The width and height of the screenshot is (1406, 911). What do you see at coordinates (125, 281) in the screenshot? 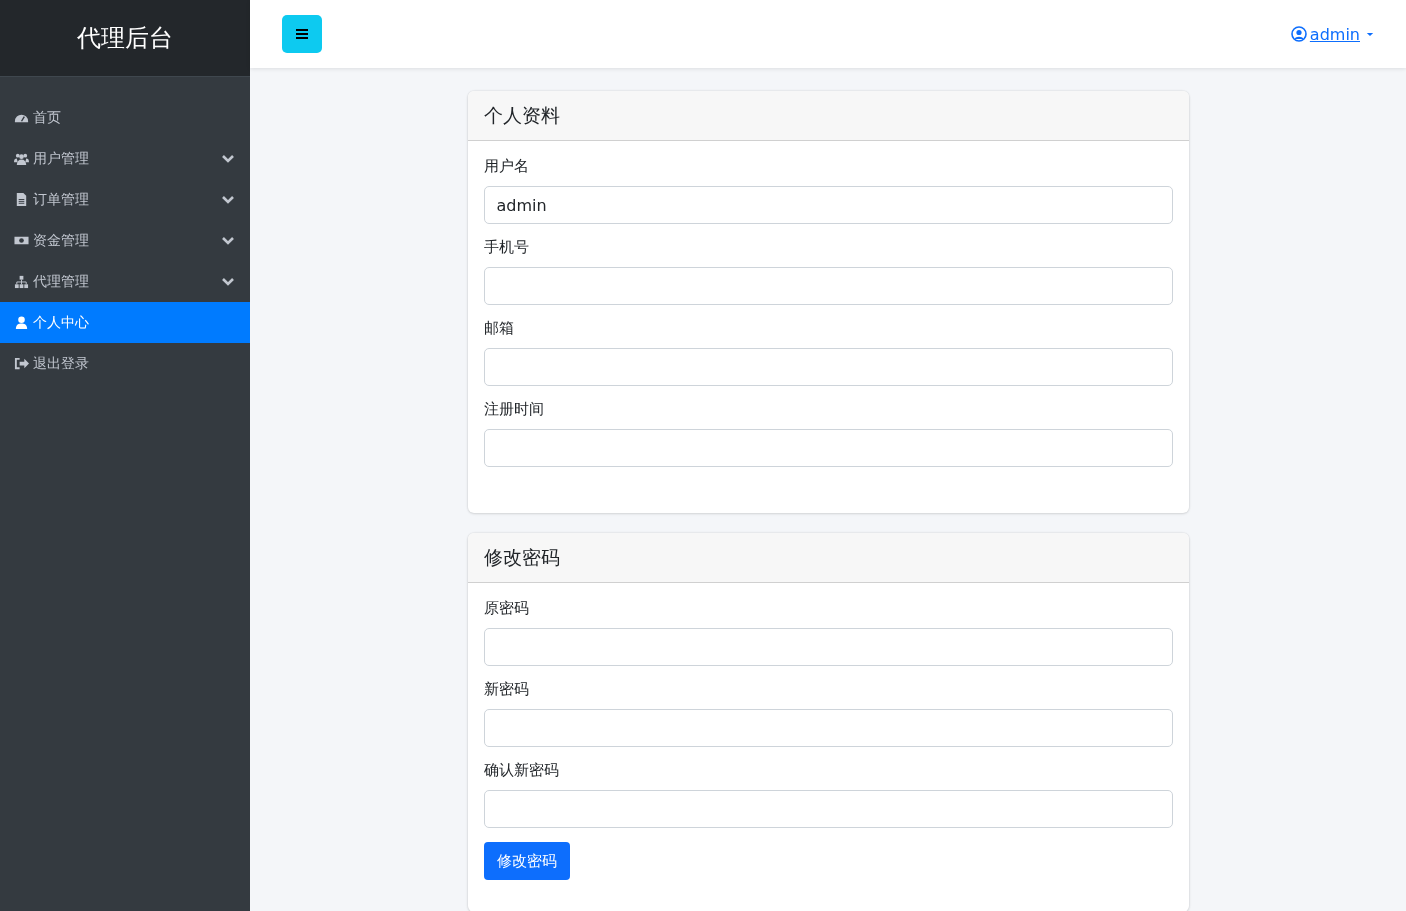
I see `nav-item: 代理管理` at bounding box center [125, 281].